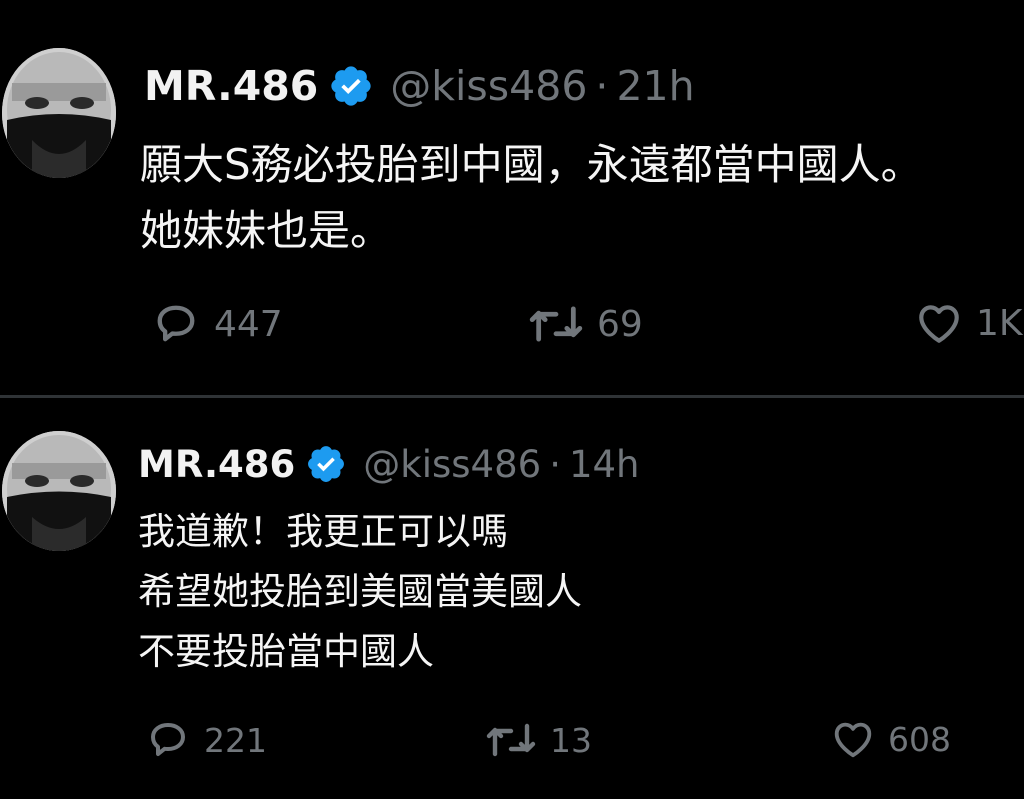 The image size is (1024, 799). I want to click on action-bar: 447 69 1K, so click(512, 326).